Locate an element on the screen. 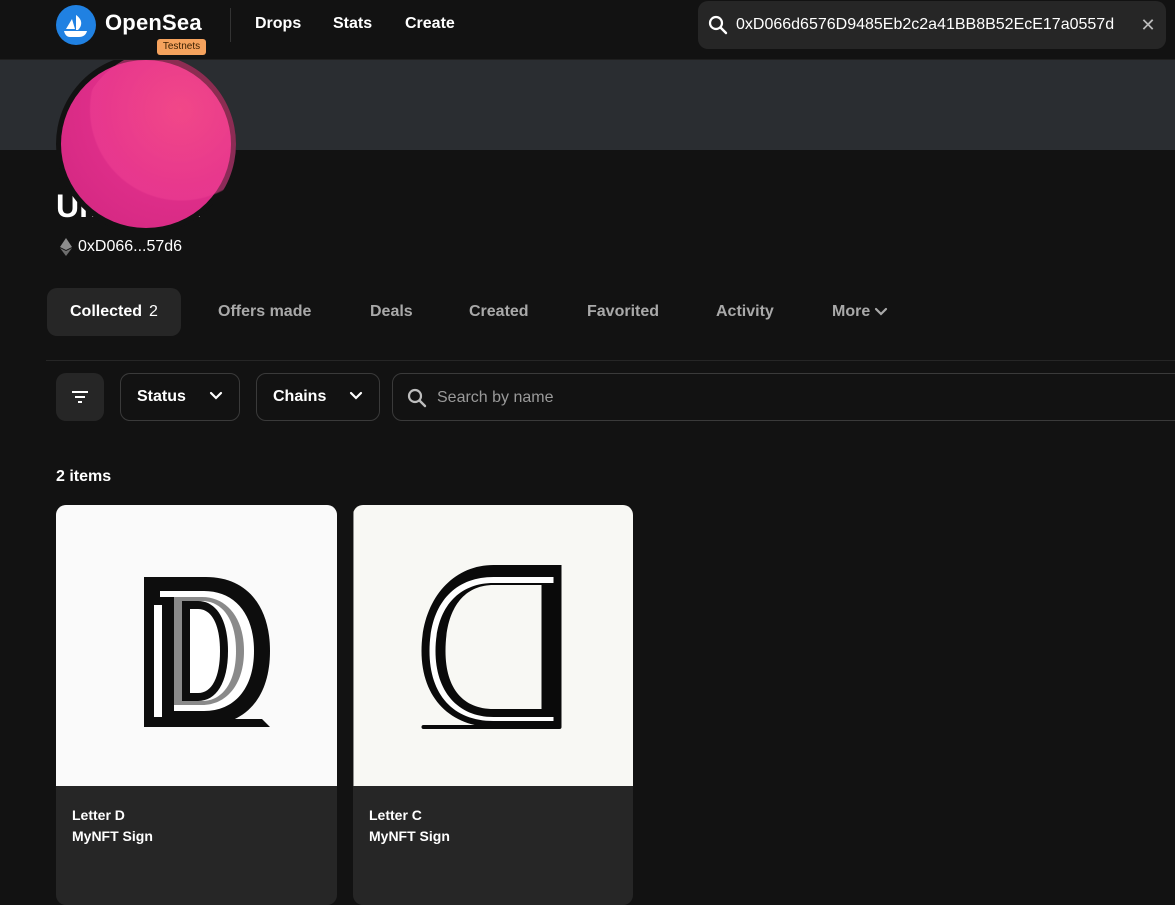 This screenshot has width=1175, height=905. tabs-divider is located at coordinates (610, 360).